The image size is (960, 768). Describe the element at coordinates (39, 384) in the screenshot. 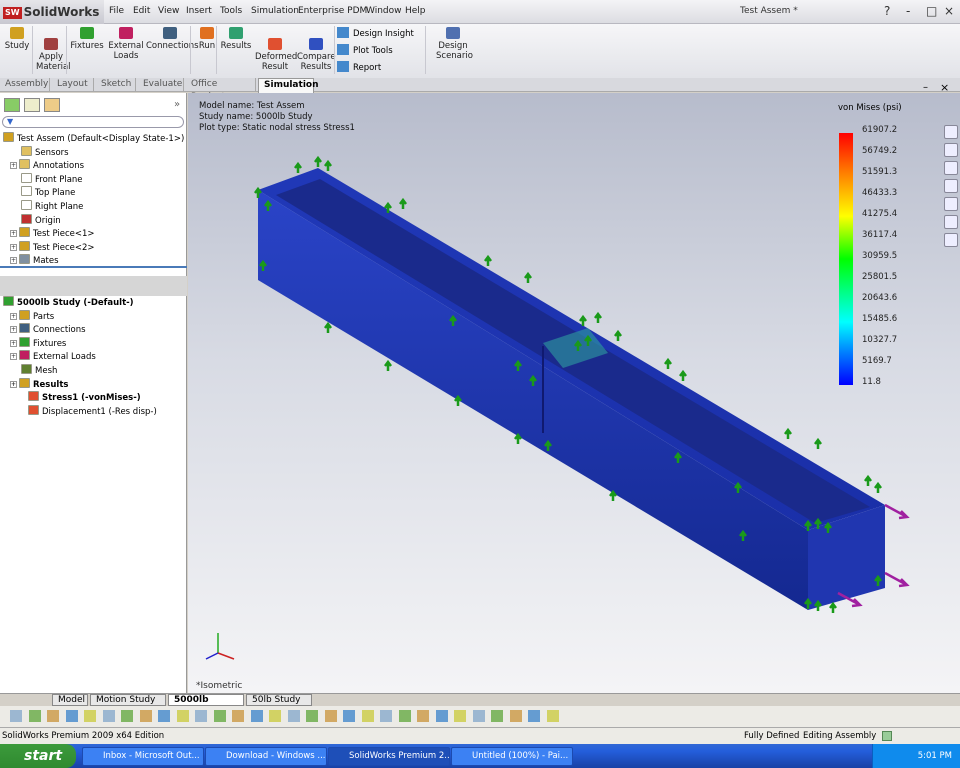

I see `tree-item: + Results` at that location.